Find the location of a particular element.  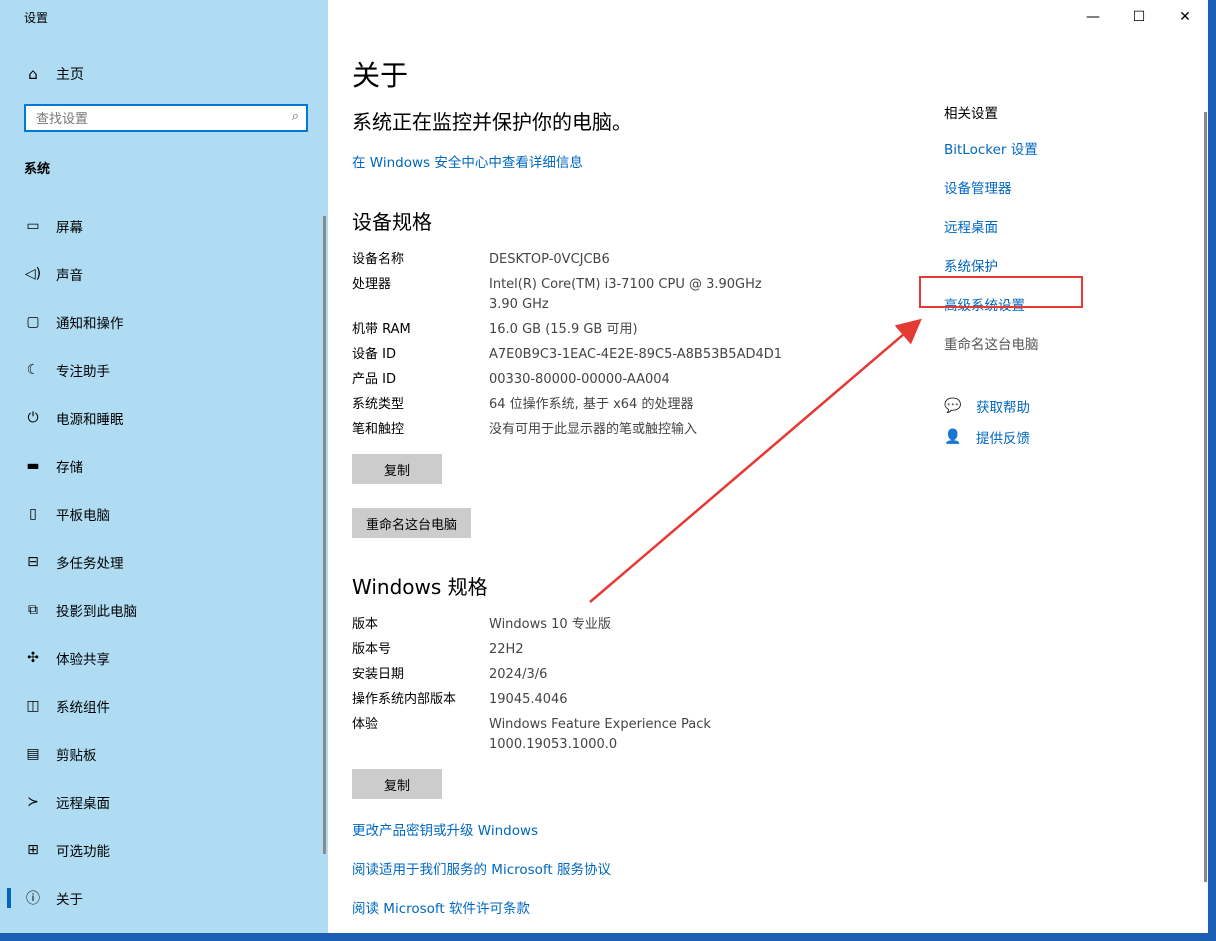

sidebar-item-label: 通知和操作 is located at coordinates (90, 324).